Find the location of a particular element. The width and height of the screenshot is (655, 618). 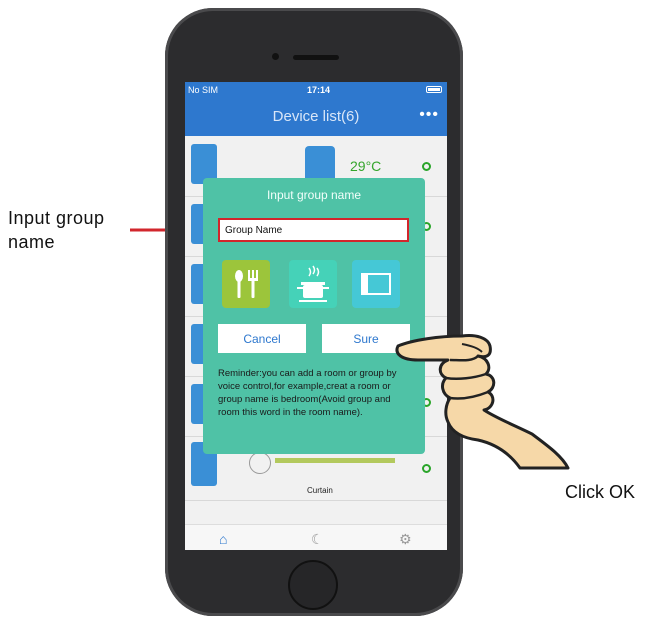

page-title: Device list(6) is located at coordinates (316, 116).